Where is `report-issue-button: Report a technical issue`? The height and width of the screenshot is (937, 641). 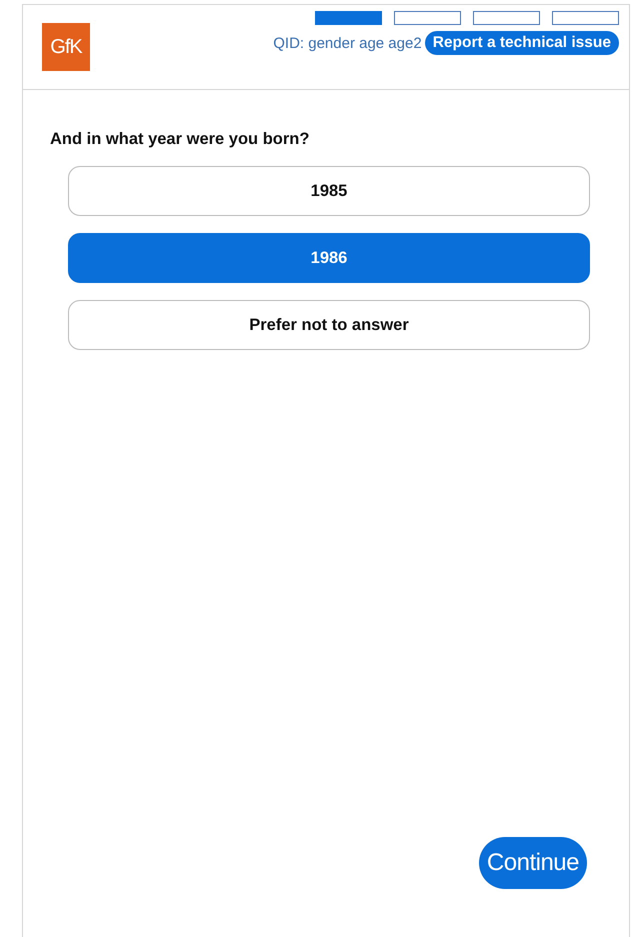
report-issue-button: Report a technical issue is located at coordinates (521, 43).